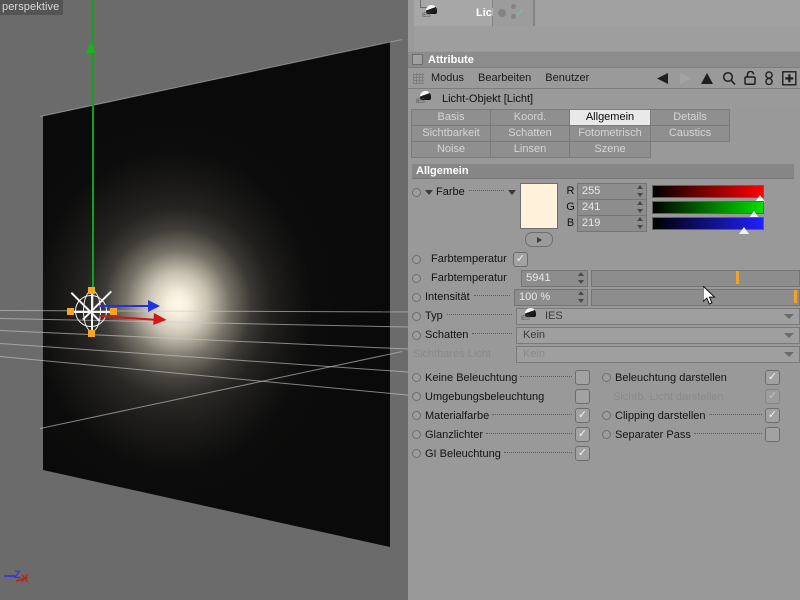  Describe the element at coordinates (690, 133) in the screenshot. I see `tab-caustics: Caustics` at that location.